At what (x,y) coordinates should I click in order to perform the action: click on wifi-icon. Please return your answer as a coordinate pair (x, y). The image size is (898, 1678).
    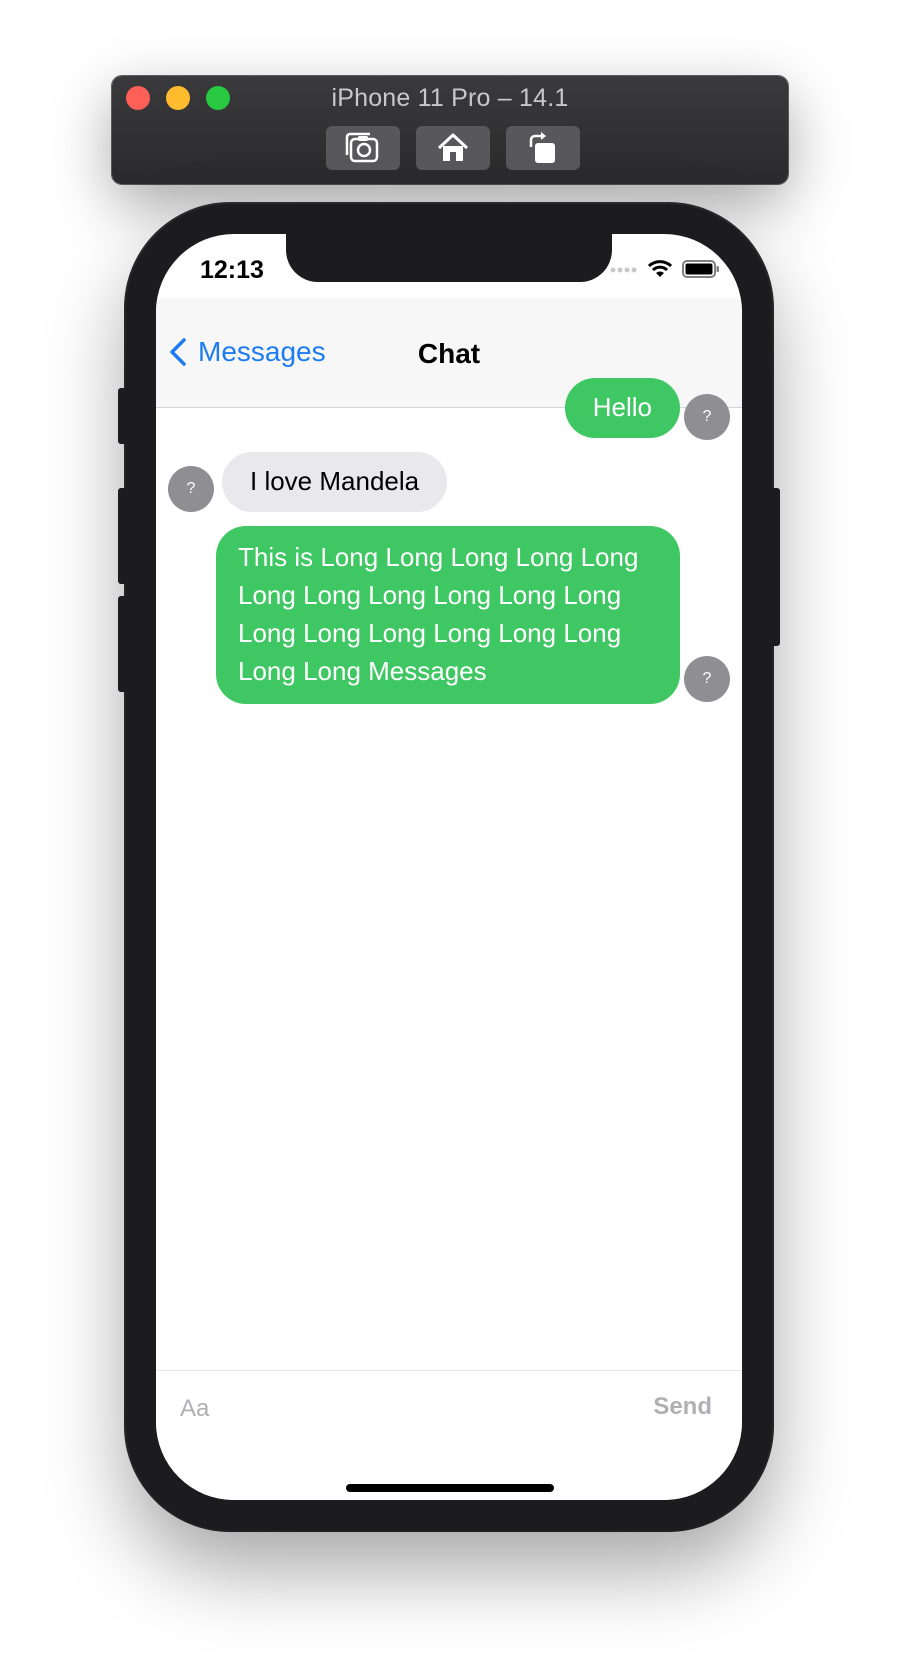
    Looking at the image, I should click on (660, 268).